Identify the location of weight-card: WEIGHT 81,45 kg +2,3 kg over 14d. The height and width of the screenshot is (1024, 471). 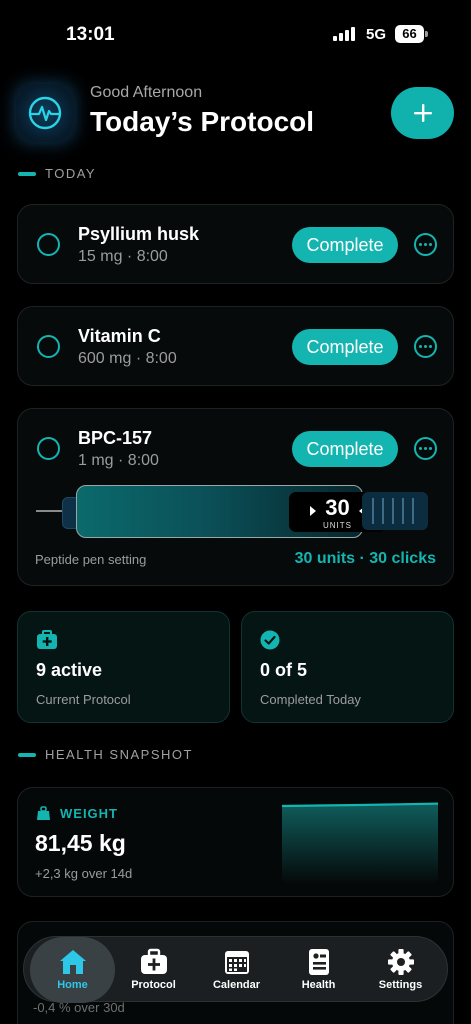
(235, 842).